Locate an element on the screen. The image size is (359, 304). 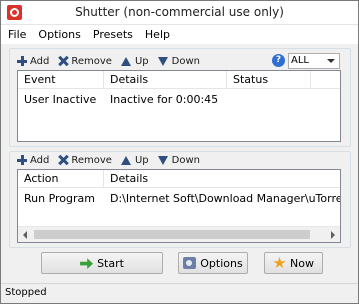
events-remove-label: Remove is located at coordinates (91, 61).